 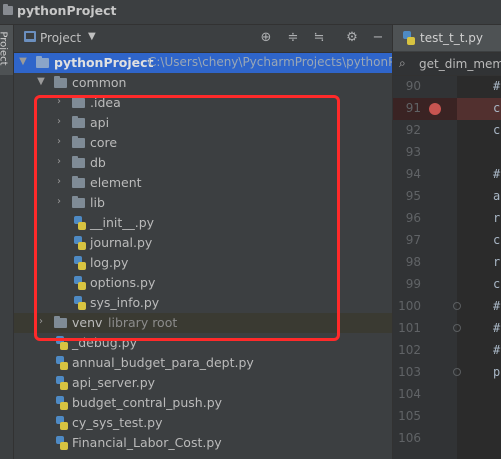 What do you see at coordinates (203, 83) in the screenshot?
I see `tree-item-common: ▼ common` at bounding box center [203, 83].